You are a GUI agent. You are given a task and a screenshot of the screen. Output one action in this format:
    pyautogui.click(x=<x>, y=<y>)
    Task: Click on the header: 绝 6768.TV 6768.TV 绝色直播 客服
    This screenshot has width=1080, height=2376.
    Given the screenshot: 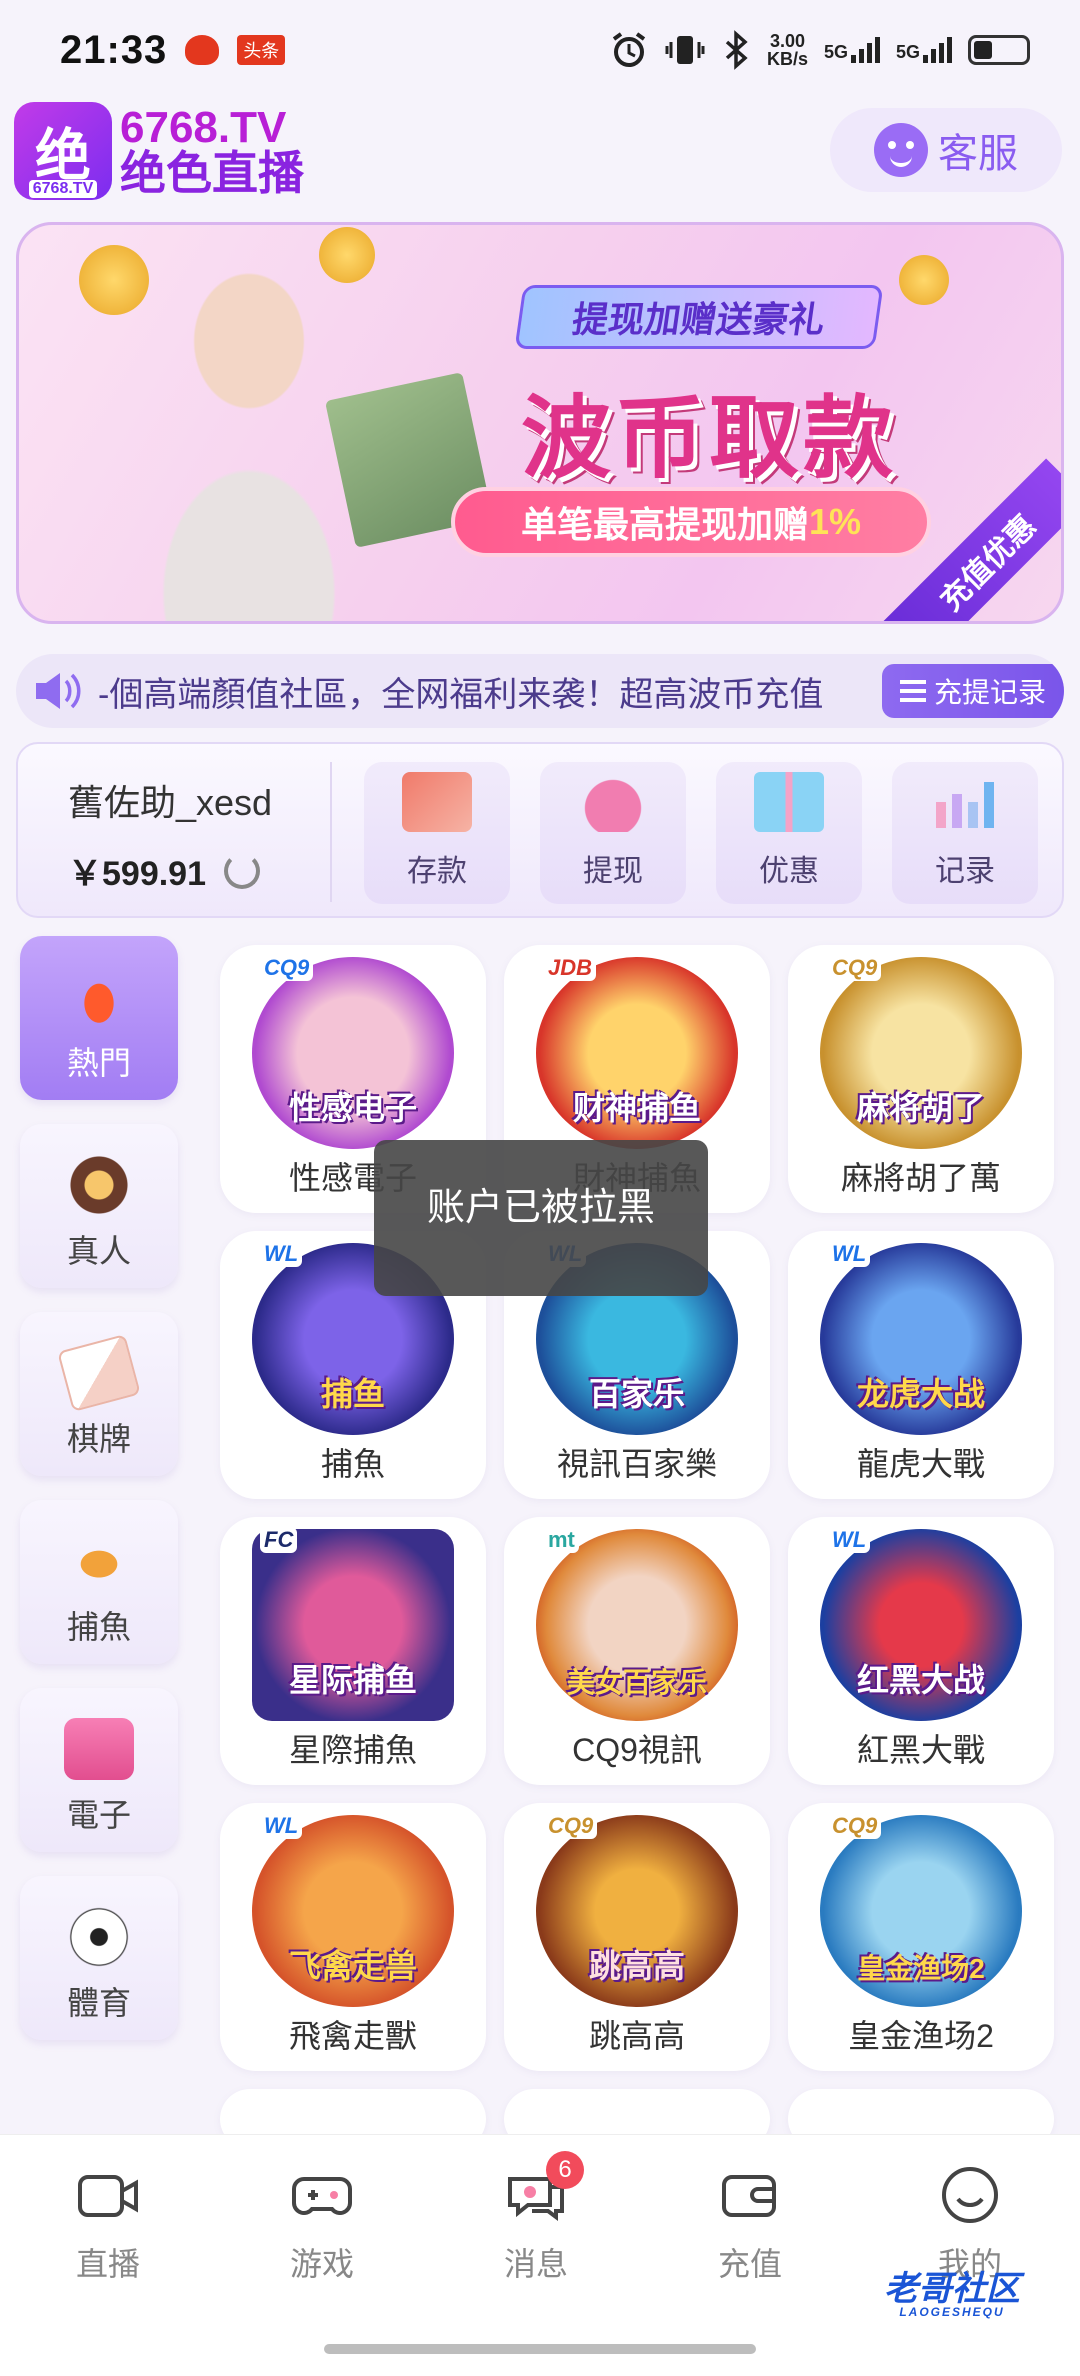 What is the action you would take?
    pyautogui.click(x=540, y=153)
    